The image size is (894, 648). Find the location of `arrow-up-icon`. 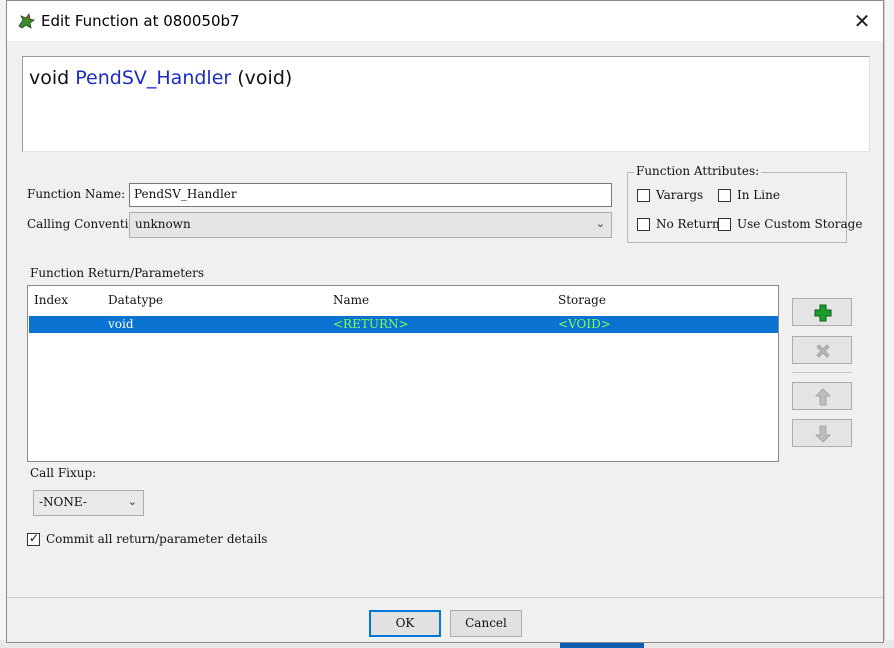

arrow-up-icon is located at coordinates (823, 397).